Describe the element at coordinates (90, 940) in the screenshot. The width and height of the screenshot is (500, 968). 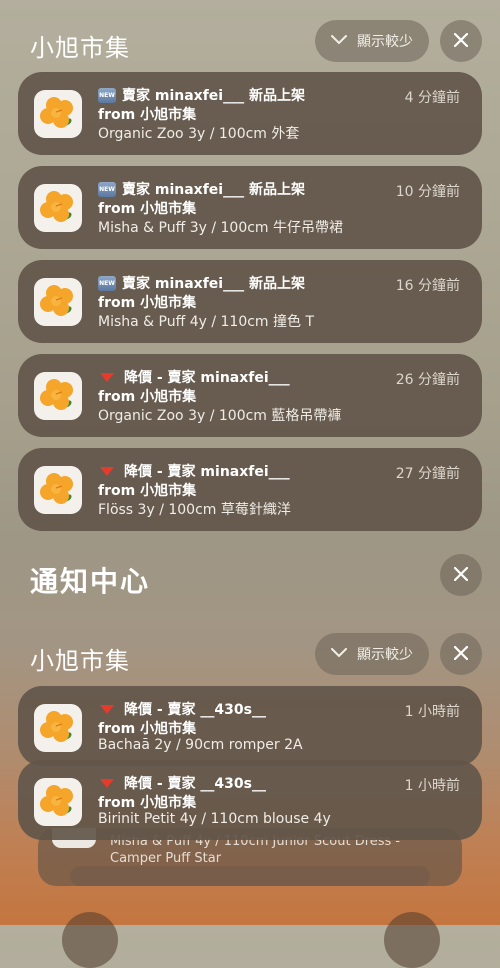
I see `flashlight-button` at that location.